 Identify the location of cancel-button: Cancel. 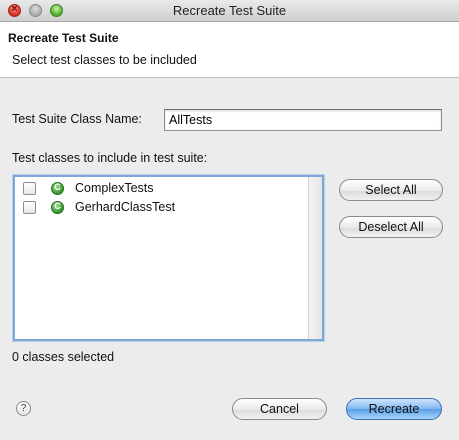
(279, 409).